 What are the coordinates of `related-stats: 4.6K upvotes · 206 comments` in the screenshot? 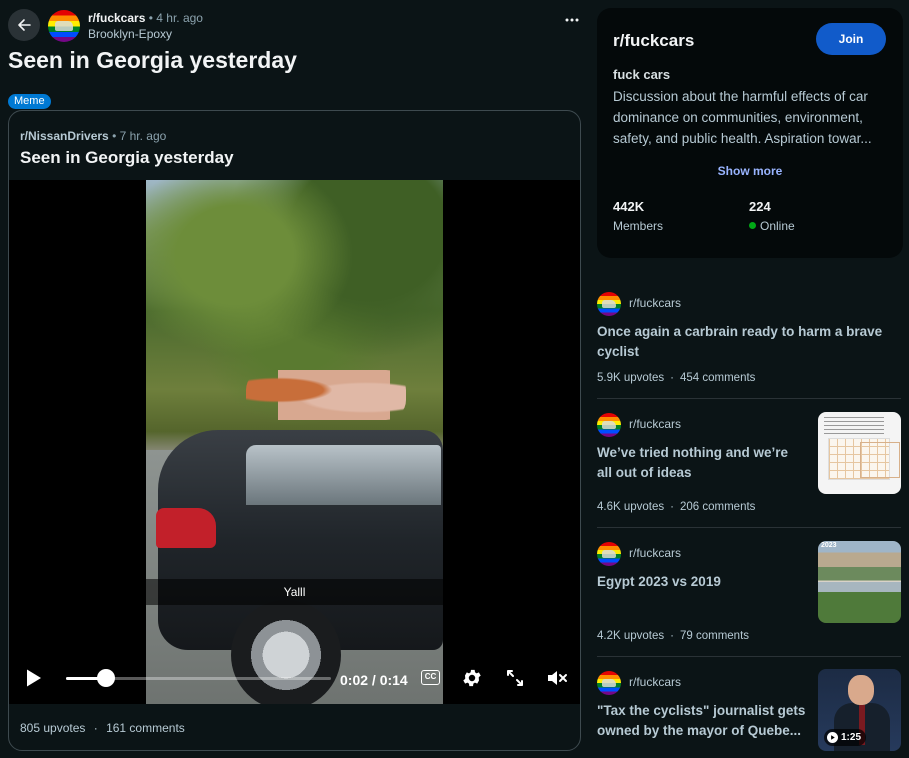 It's located at (676, 507).